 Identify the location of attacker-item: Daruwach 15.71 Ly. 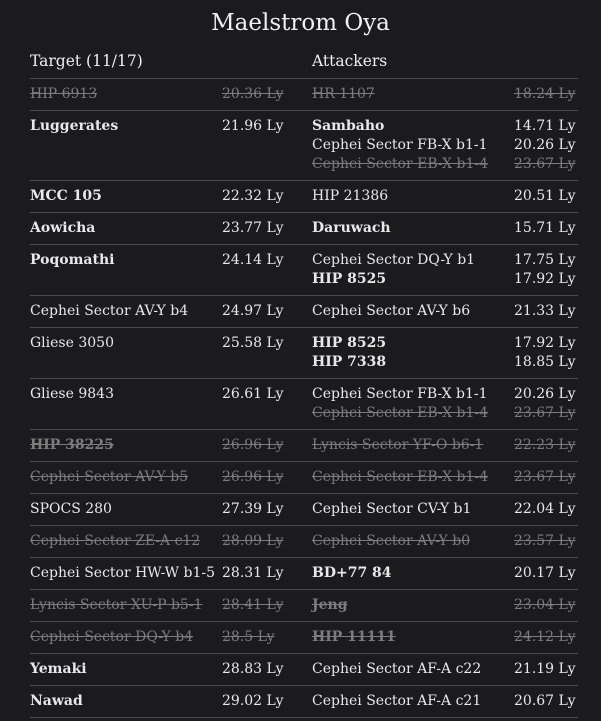
(445, 228).